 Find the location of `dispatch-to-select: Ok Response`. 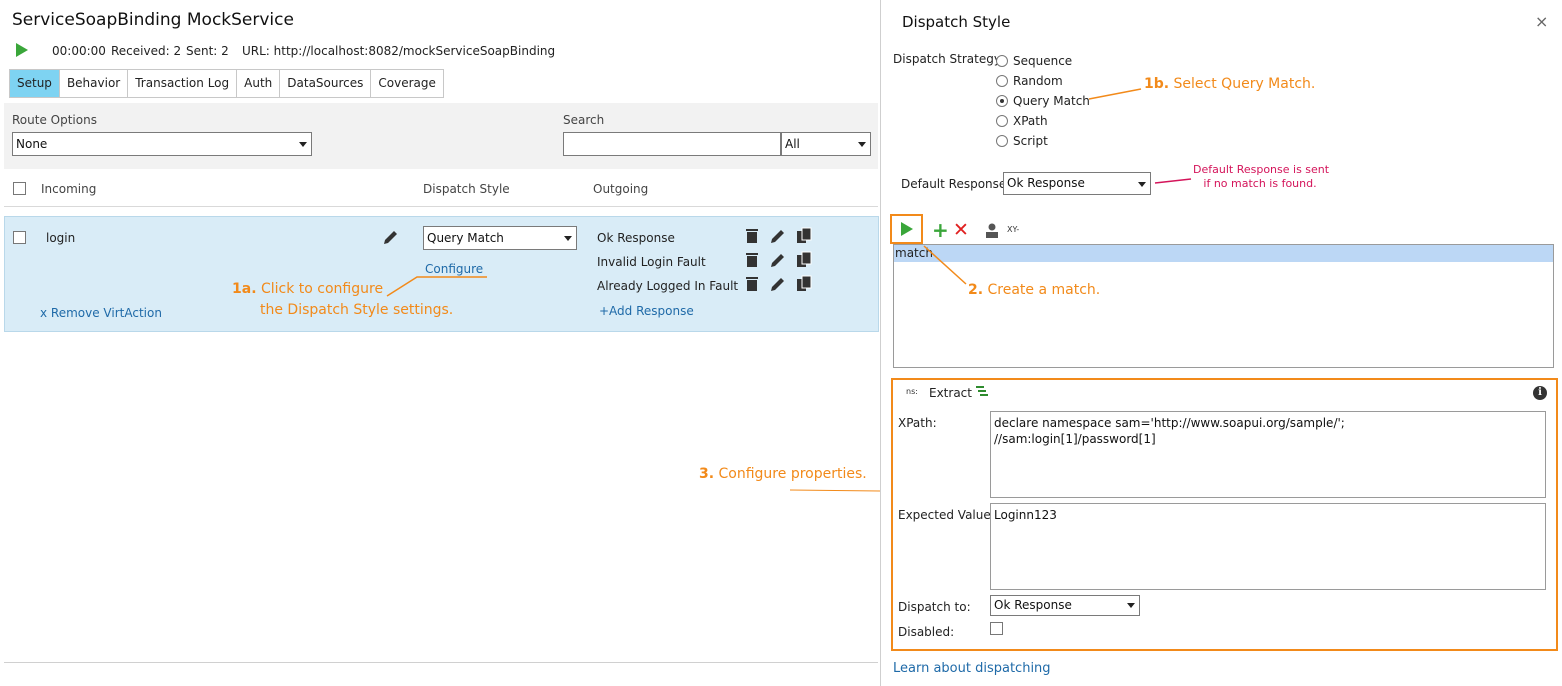

dispatch-to-select: Ok Response is located at coordinates (1065, 605).